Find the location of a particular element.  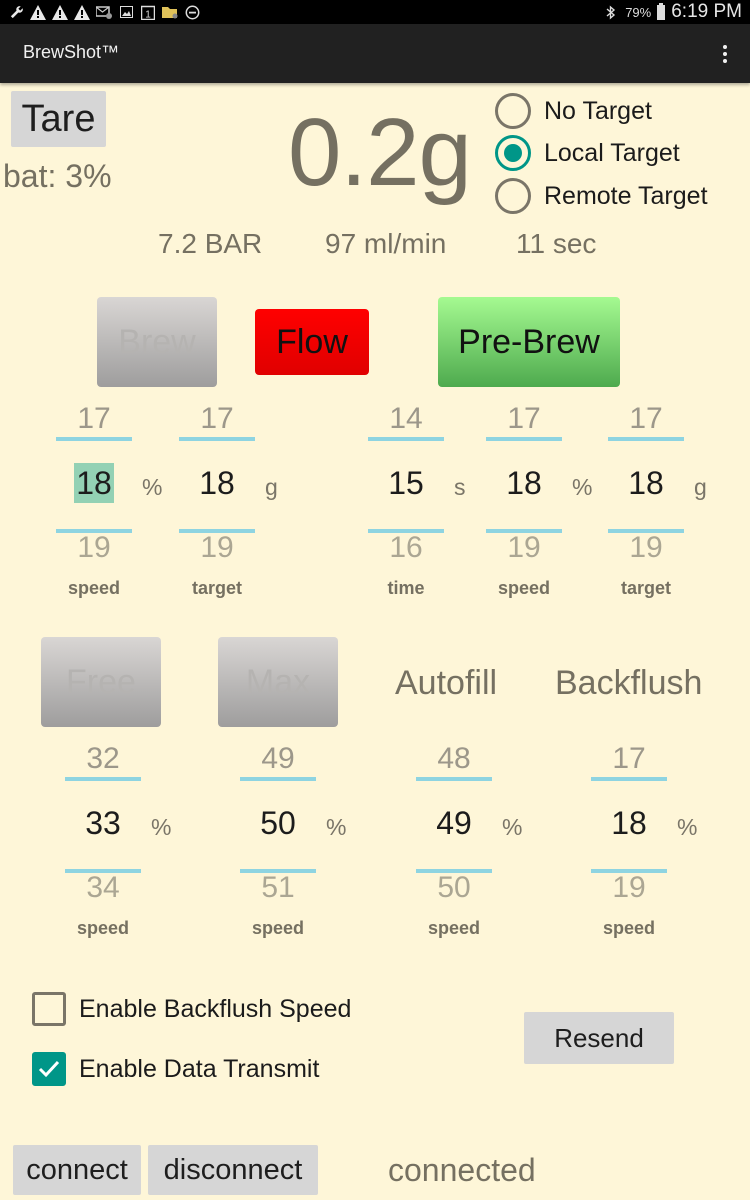

app-bar: BrewShot™ is located at coordinates (375, 53).